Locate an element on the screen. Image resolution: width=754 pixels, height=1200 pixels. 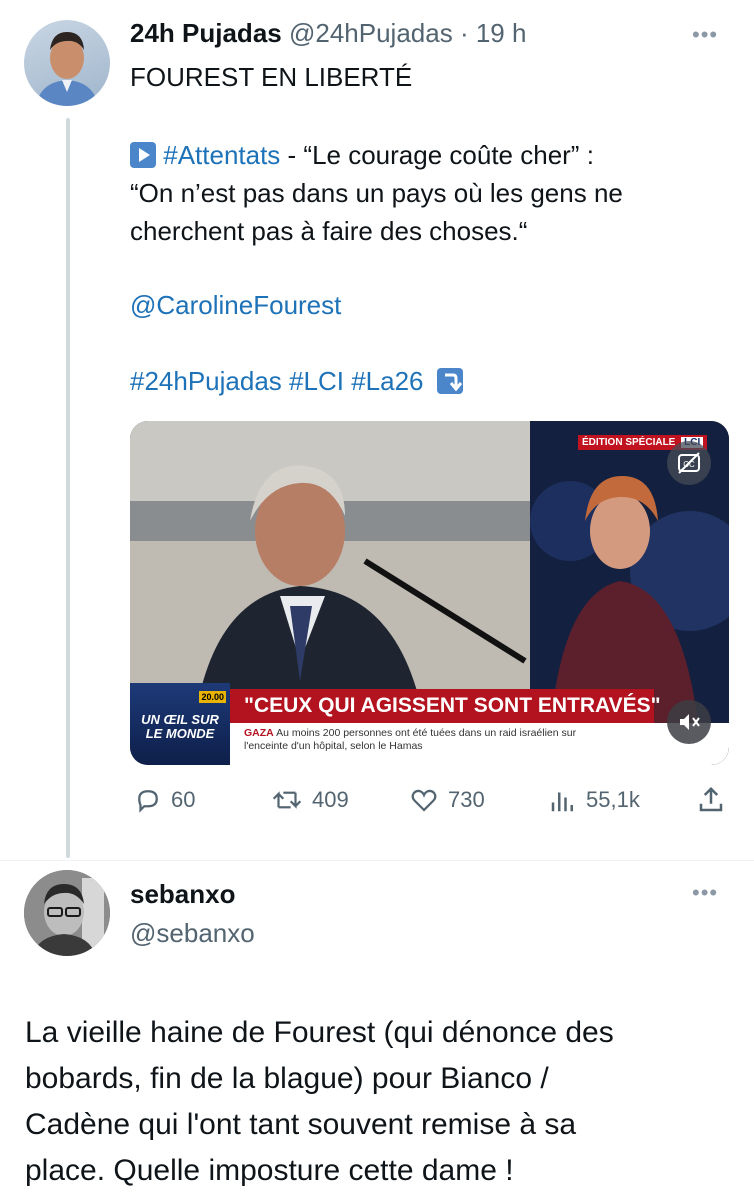
like-button: 730 is located at coordinates (446, 800).